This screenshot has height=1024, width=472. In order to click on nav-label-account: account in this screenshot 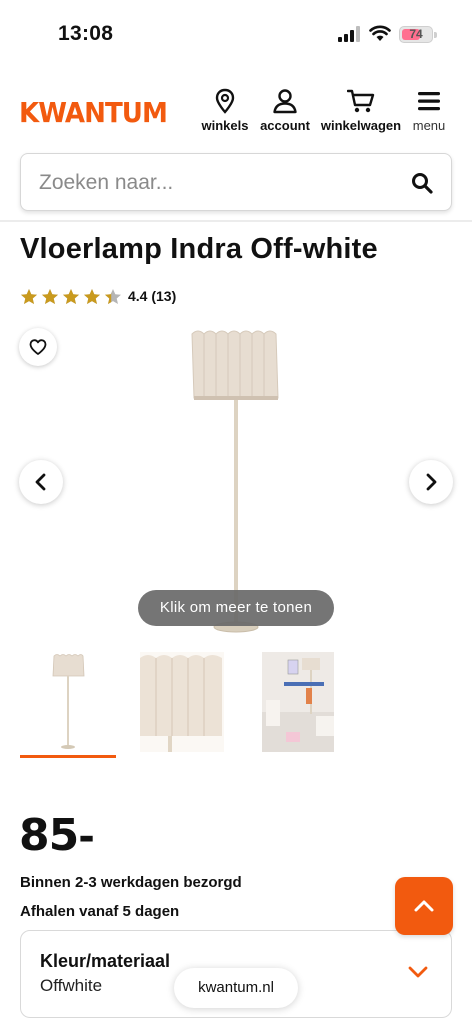, I will do `click(285, 125)`.